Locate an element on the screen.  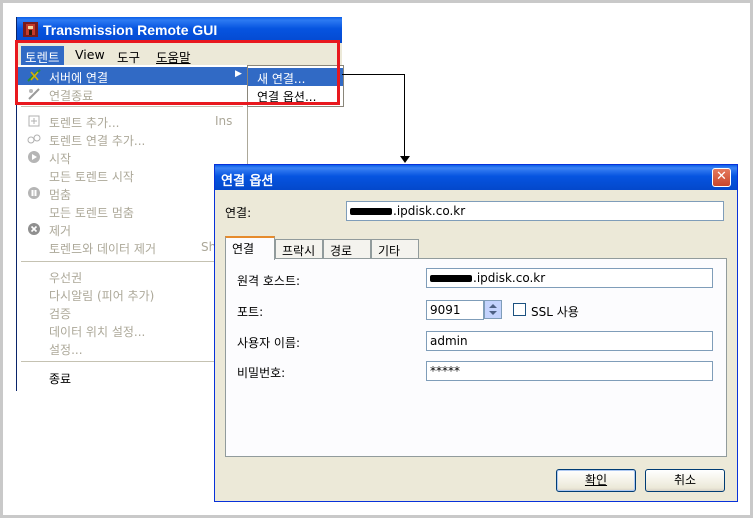
menu-item-pause-all: 모든 토렌트 멈춤 is located at coordinates (132, 211).